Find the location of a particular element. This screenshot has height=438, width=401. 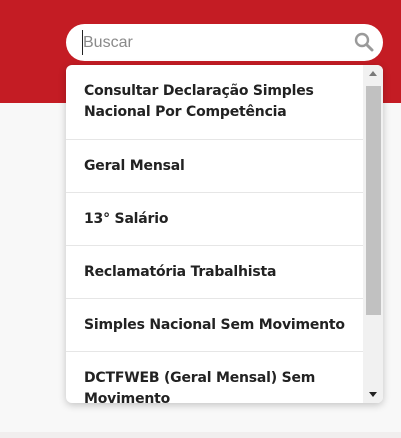

list-item-label: 13° Salário is located at coordinates (126, 218).